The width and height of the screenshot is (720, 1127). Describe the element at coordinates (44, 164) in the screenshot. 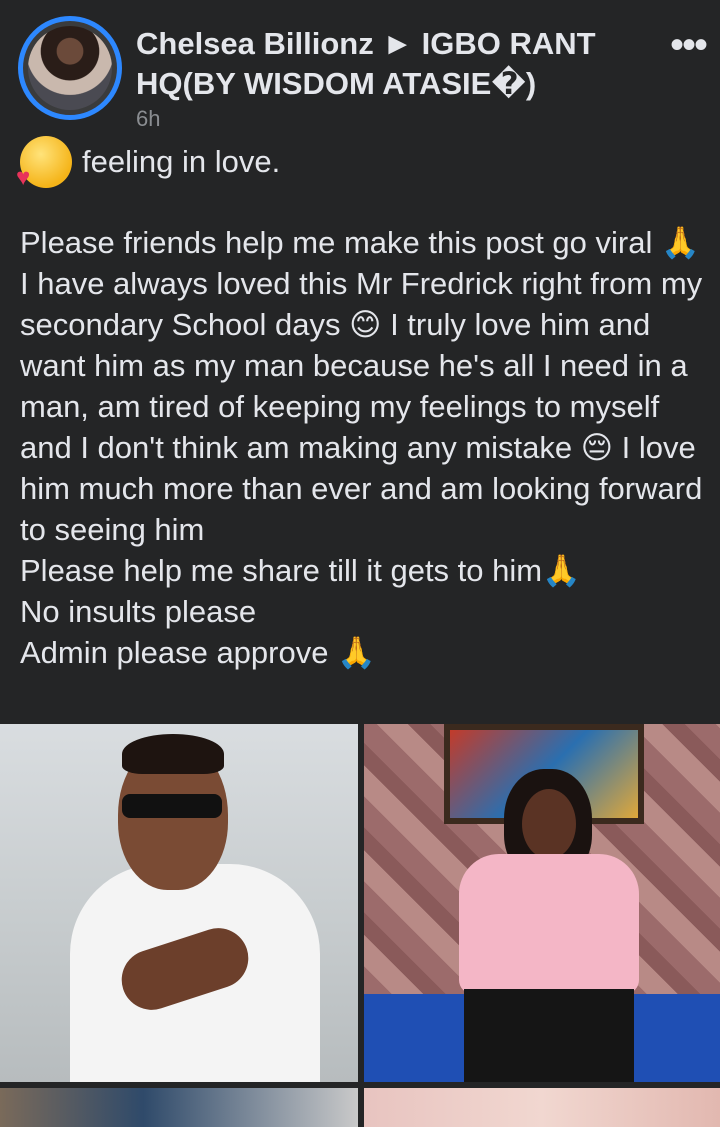

I see `in-love-emoji-icon` at that location.